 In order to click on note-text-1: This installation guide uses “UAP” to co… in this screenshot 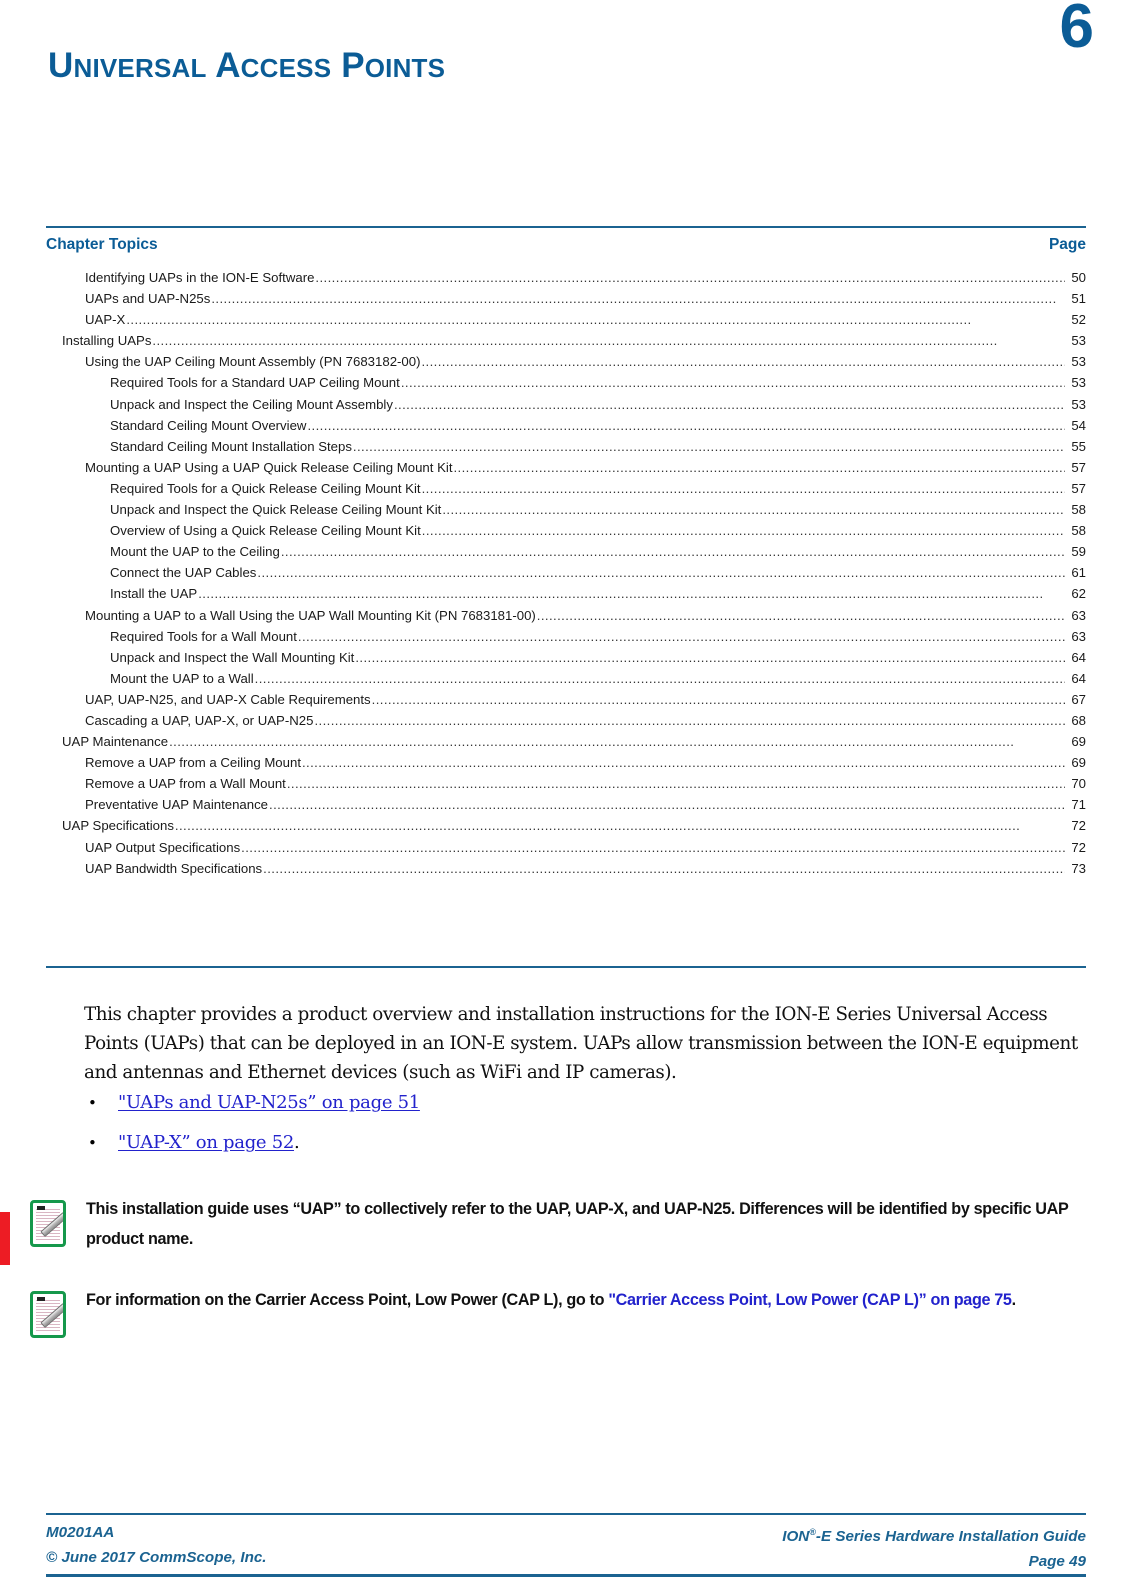, I will do `click(578, 1224)`.